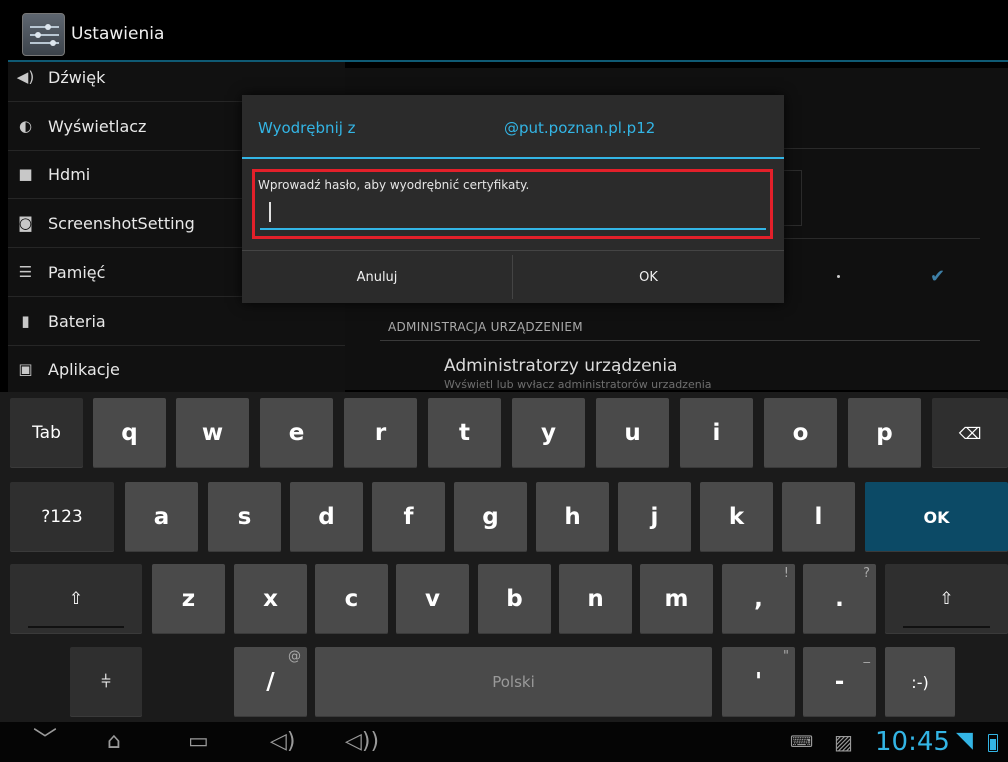 The image size is (1008, 762). I want to click on recent-apps-icon: ▭, so click(198, 742).